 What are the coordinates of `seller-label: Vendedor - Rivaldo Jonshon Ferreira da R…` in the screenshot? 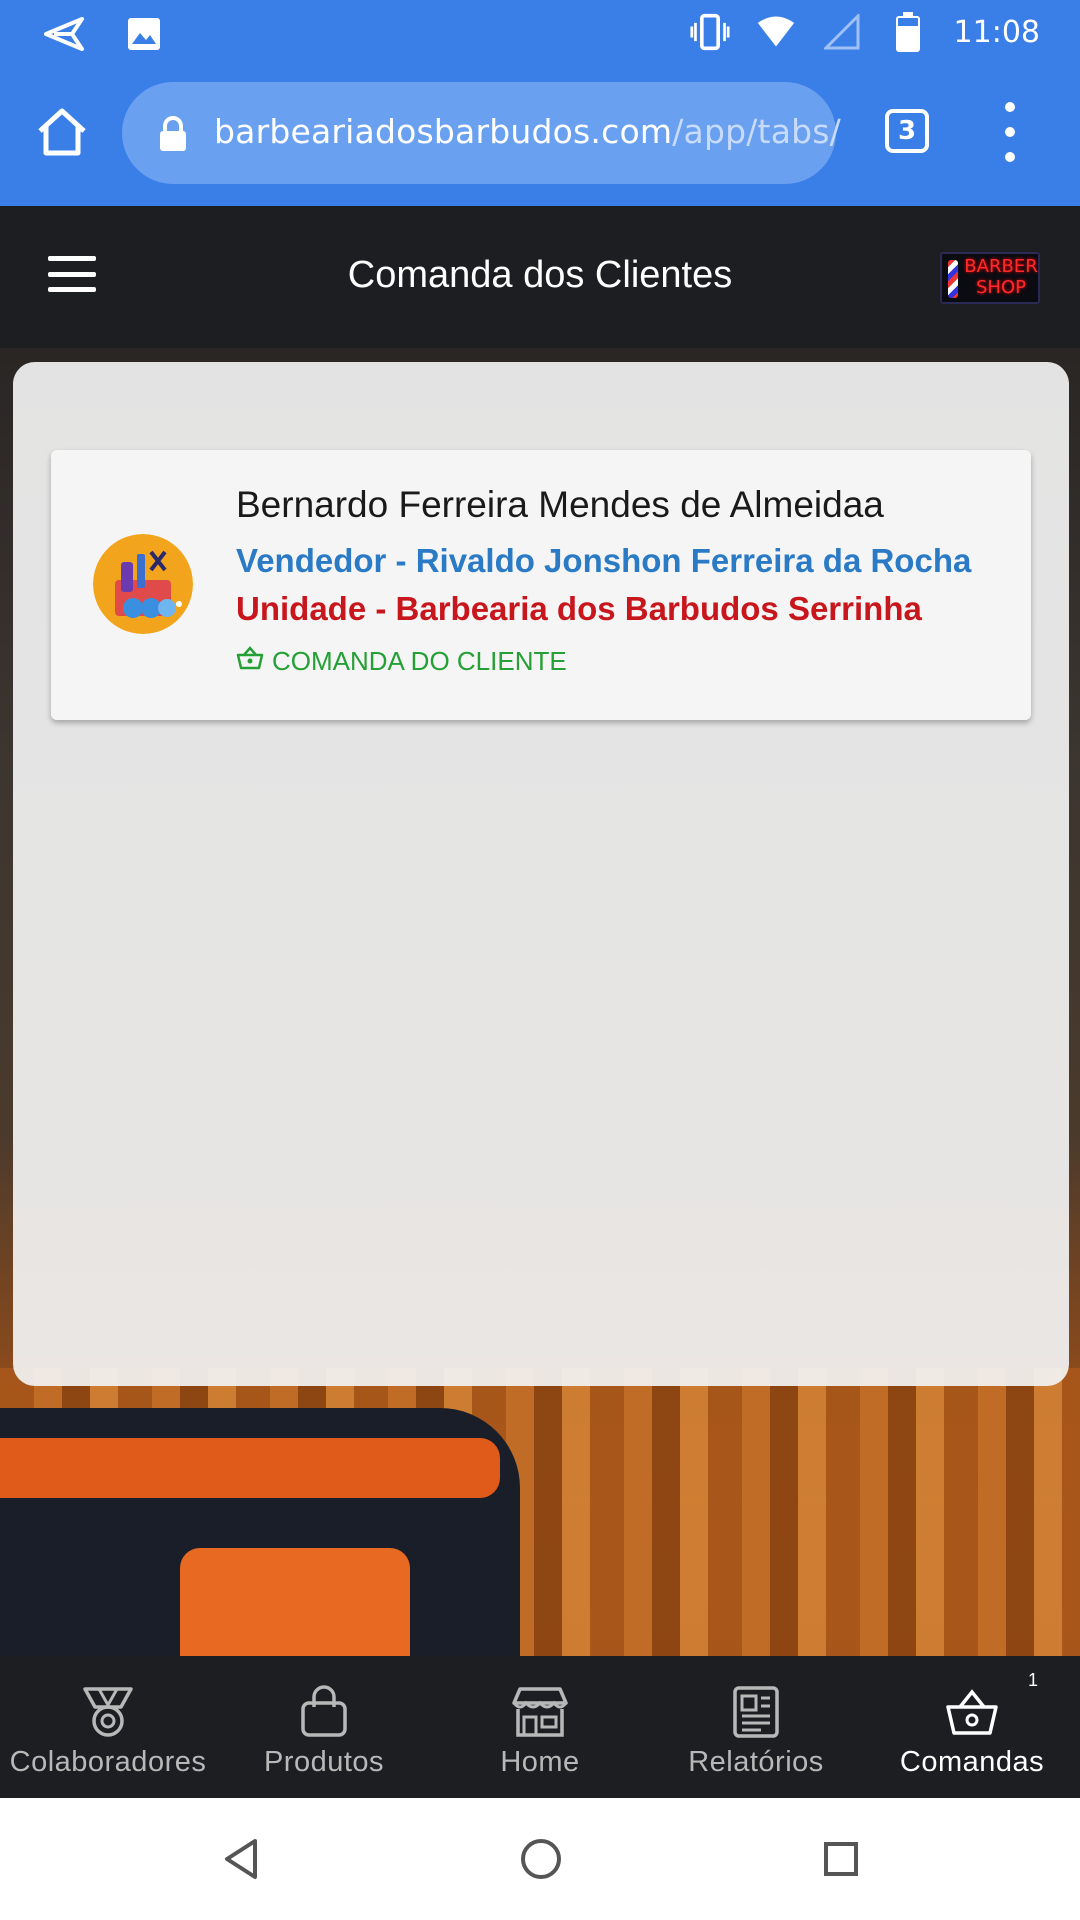 It's located at (604, 560).